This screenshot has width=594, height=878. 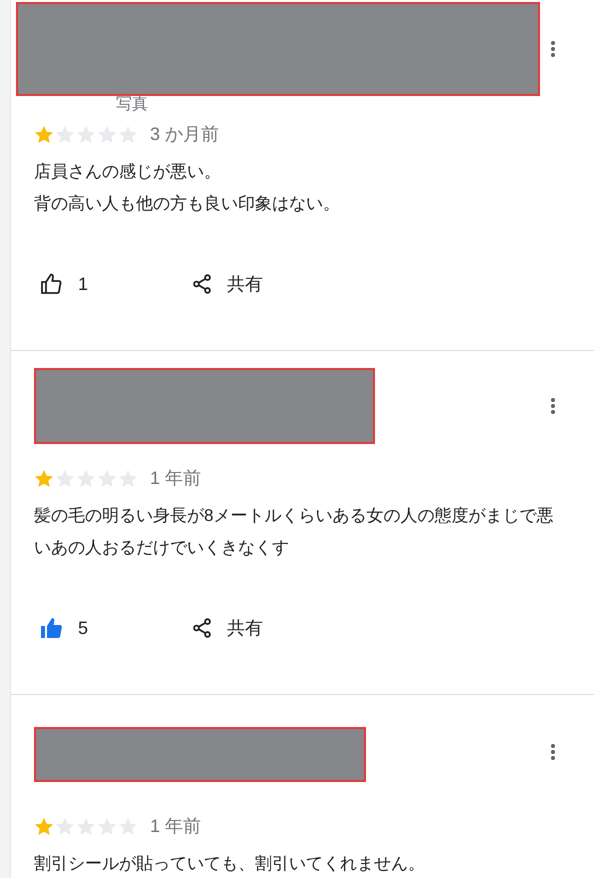 What do you see at coordinates (187, 204) in the screenshot?
I see `review-text: 背の高い人も他の方も良い印象はない。` at bounding box center [187, 204].